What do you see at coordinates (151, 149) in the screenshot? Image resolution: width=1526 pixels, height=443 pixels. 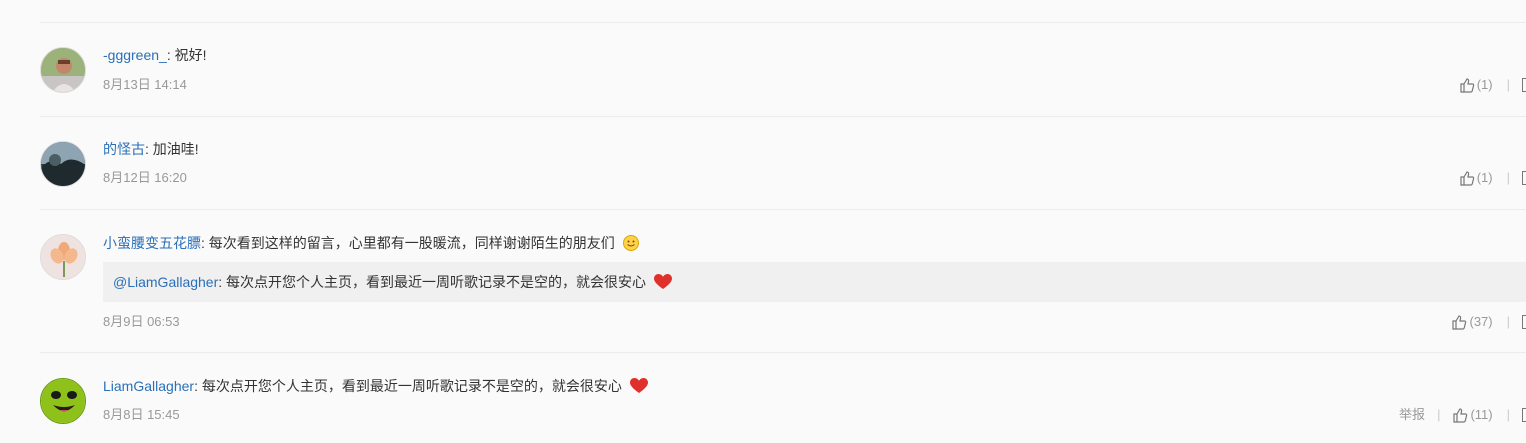 I see `comment-text-line: 的怪古: 加油哇!` at bounding box center [151, 149].